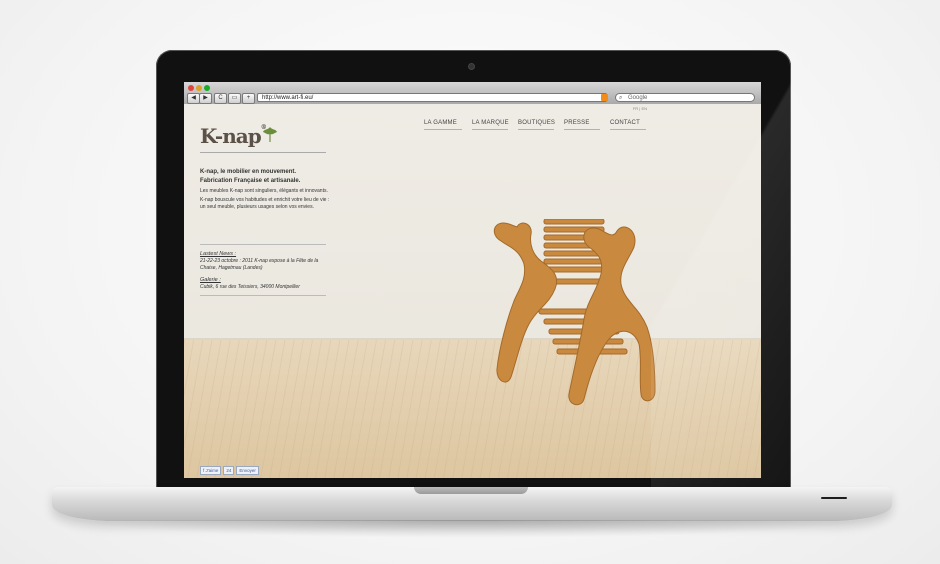 This screenshot has height=564, width=940. Describe the element at coordinates (621, 98) in the screenshot. I see `search-icon: ⌕` at that location.